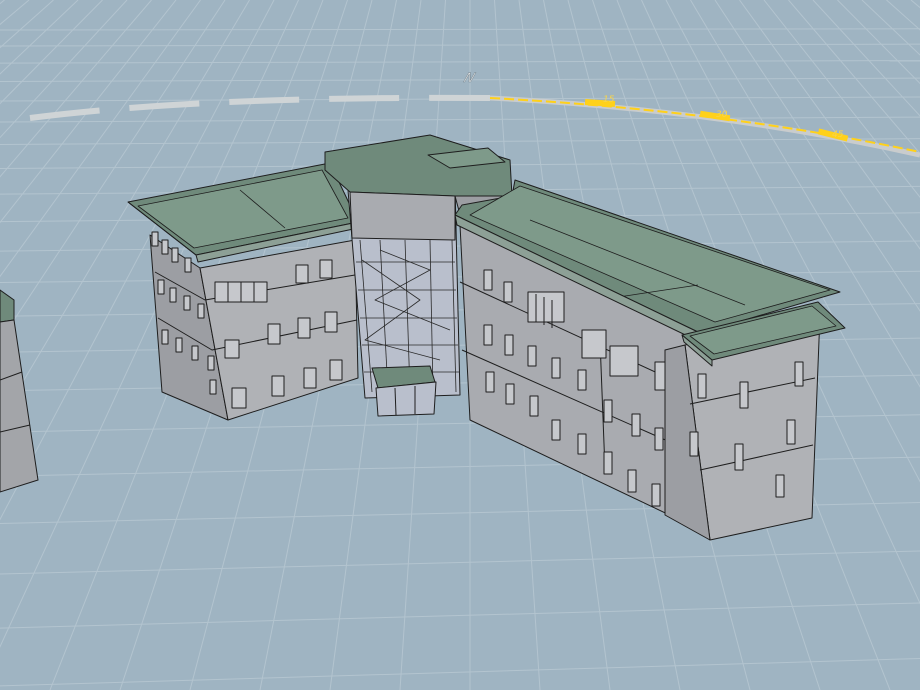 The height and width of the screenshot is (690, 920). What do you see at coordinates (838, 135) in the screenshot?
I see `compass-tick-label-45: 45` at bounding box center [838, 135].